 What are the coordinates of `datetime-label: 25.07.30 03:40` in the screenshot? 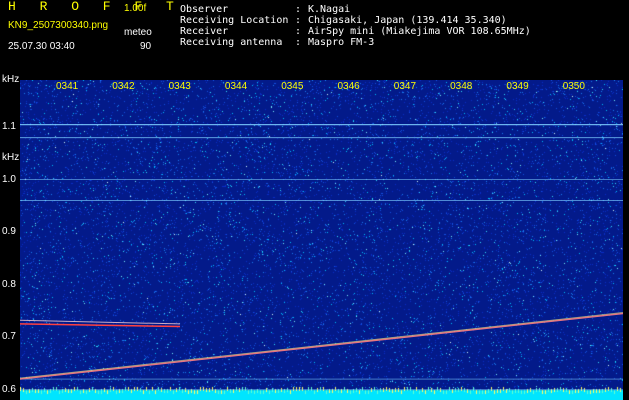 It's located at (41, 46).